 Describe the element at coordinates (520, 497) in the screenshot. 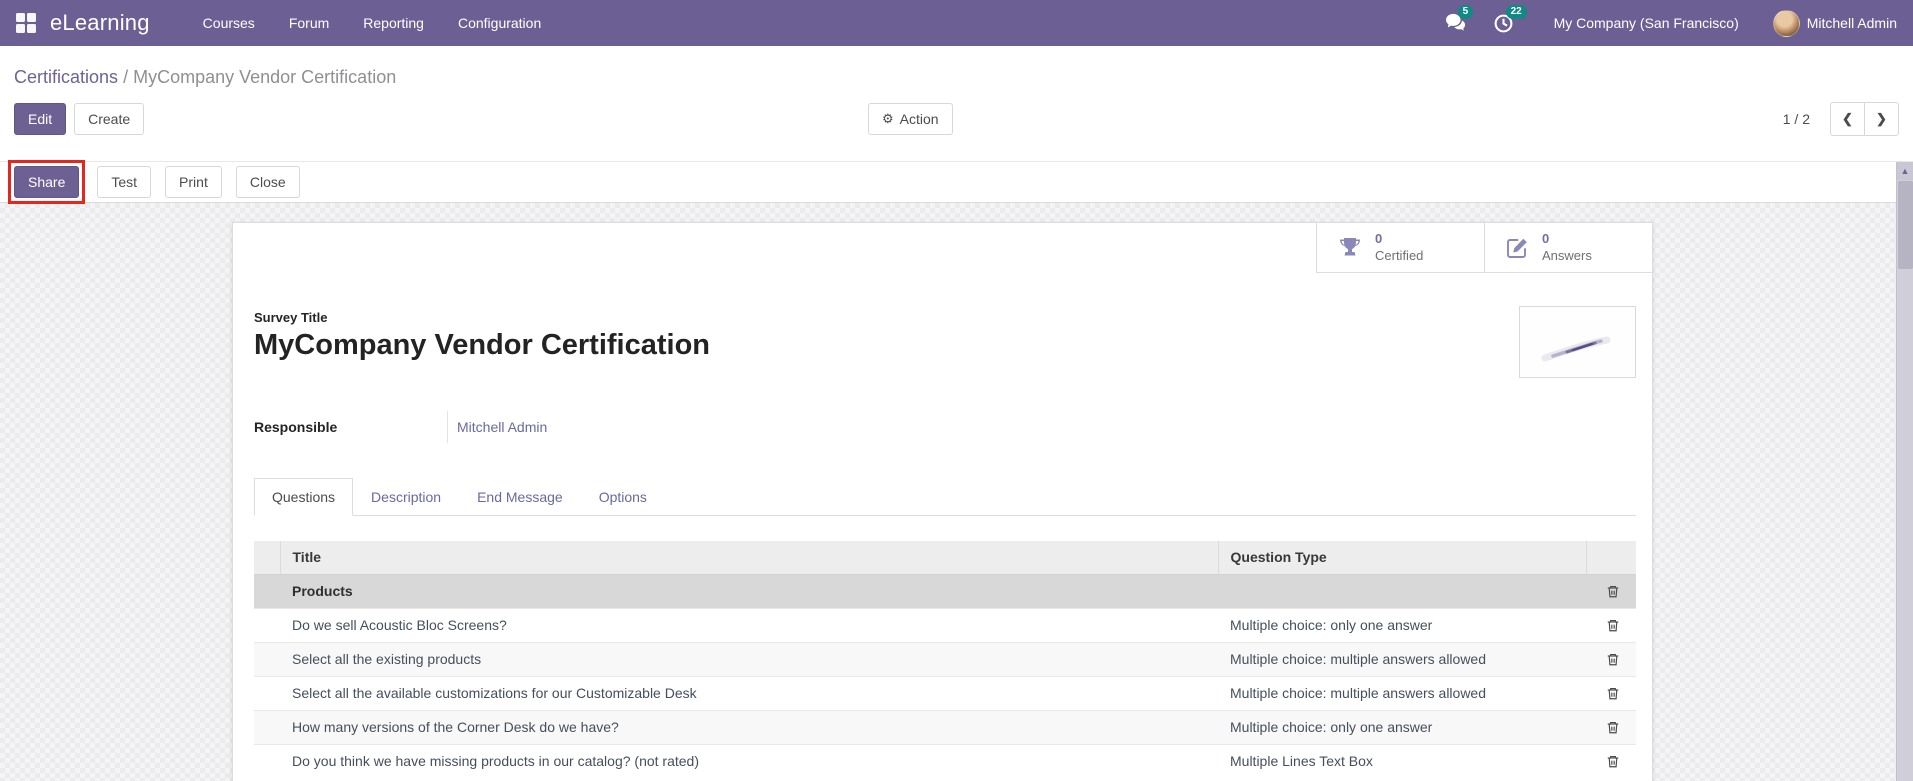

I see `tab-end-message: End Message` at that location.